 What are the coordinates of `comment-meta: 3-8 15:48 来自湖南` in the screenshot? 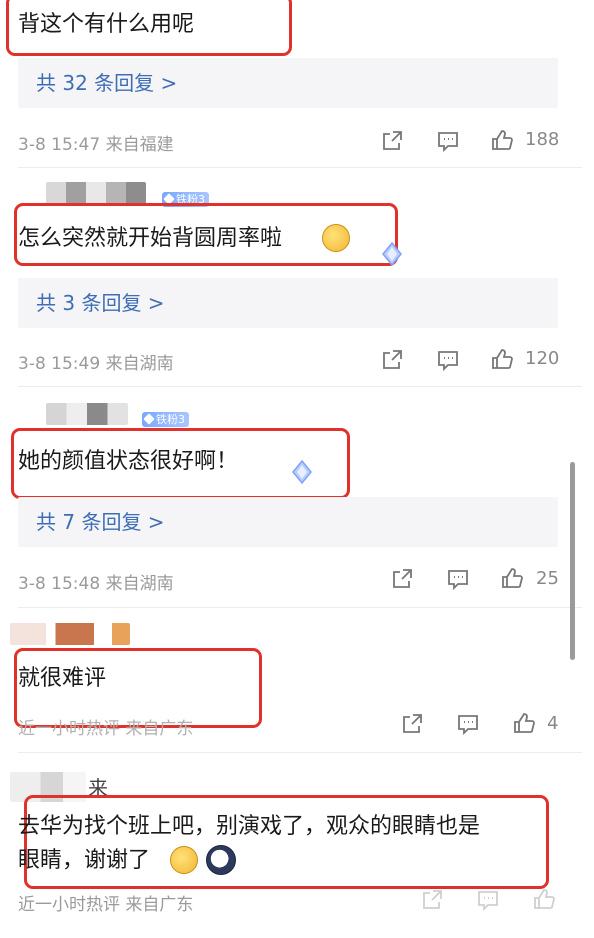 It's located at (96, 584).